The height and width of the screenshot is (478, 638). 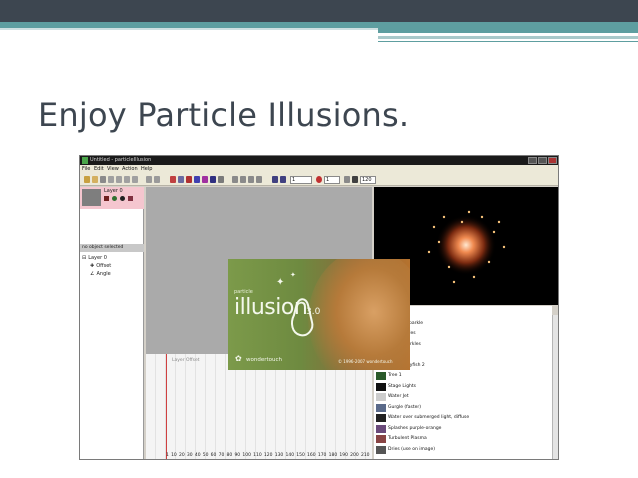 I want to click on emitter-item: Water Jet, so click(x=463, y=397).